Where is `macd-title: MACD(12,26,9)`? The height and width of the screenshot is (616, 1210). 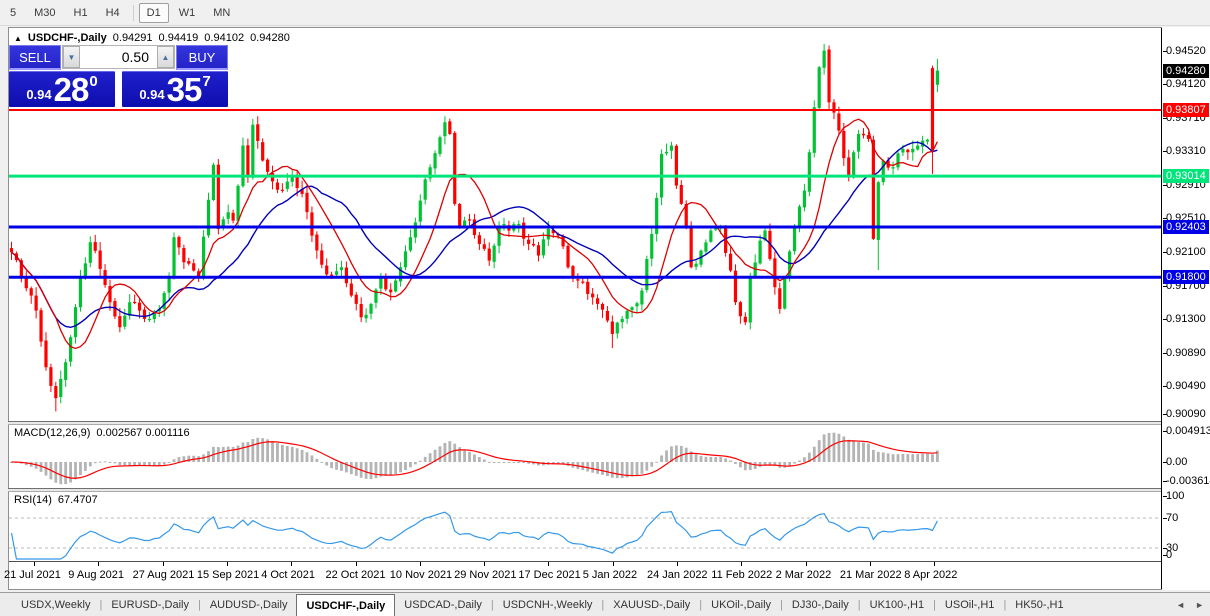 macd-title: MACD(12,26,9) is located at coordinates (52, 433).